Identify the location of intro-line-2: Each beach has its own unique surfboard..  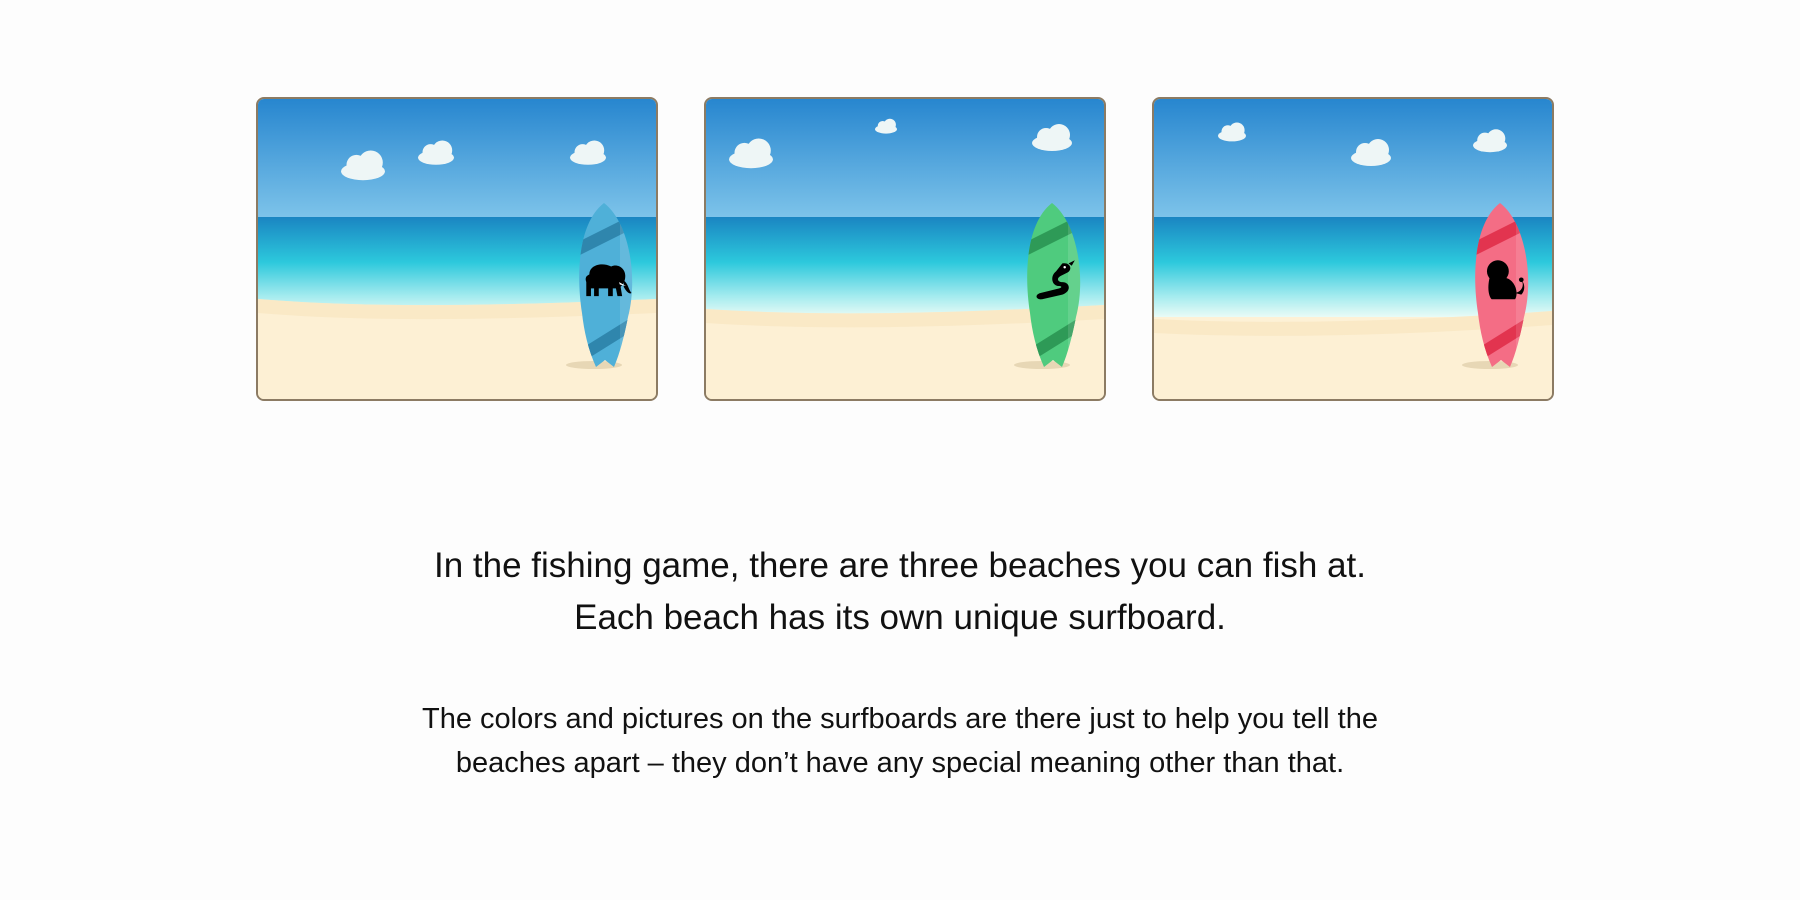
(900, 617).